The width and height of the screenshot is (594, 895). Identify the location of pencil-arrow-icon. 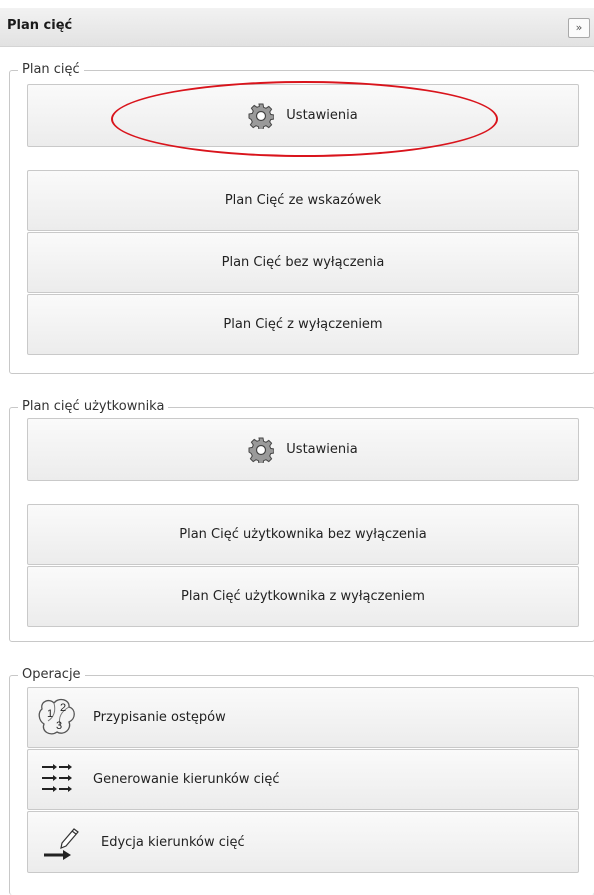
(61, 844).